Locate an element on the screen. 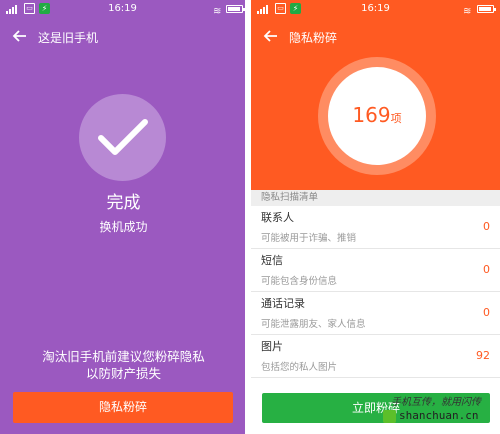 The image size is (500, 434). watermark-url: shanchuan.cn is located at coordinates (439, 415).